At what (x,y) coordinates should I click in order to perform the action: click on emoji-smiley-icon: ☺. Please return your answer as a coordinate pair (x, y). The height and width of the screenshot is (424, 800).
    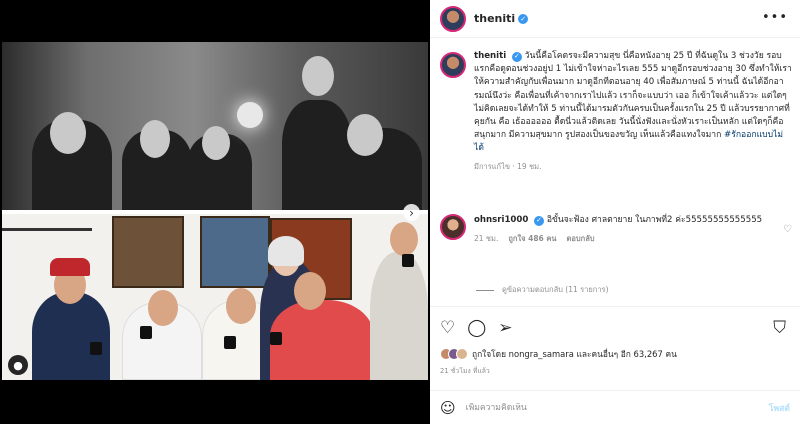
    Looking at the image, I should click on (448, 408).